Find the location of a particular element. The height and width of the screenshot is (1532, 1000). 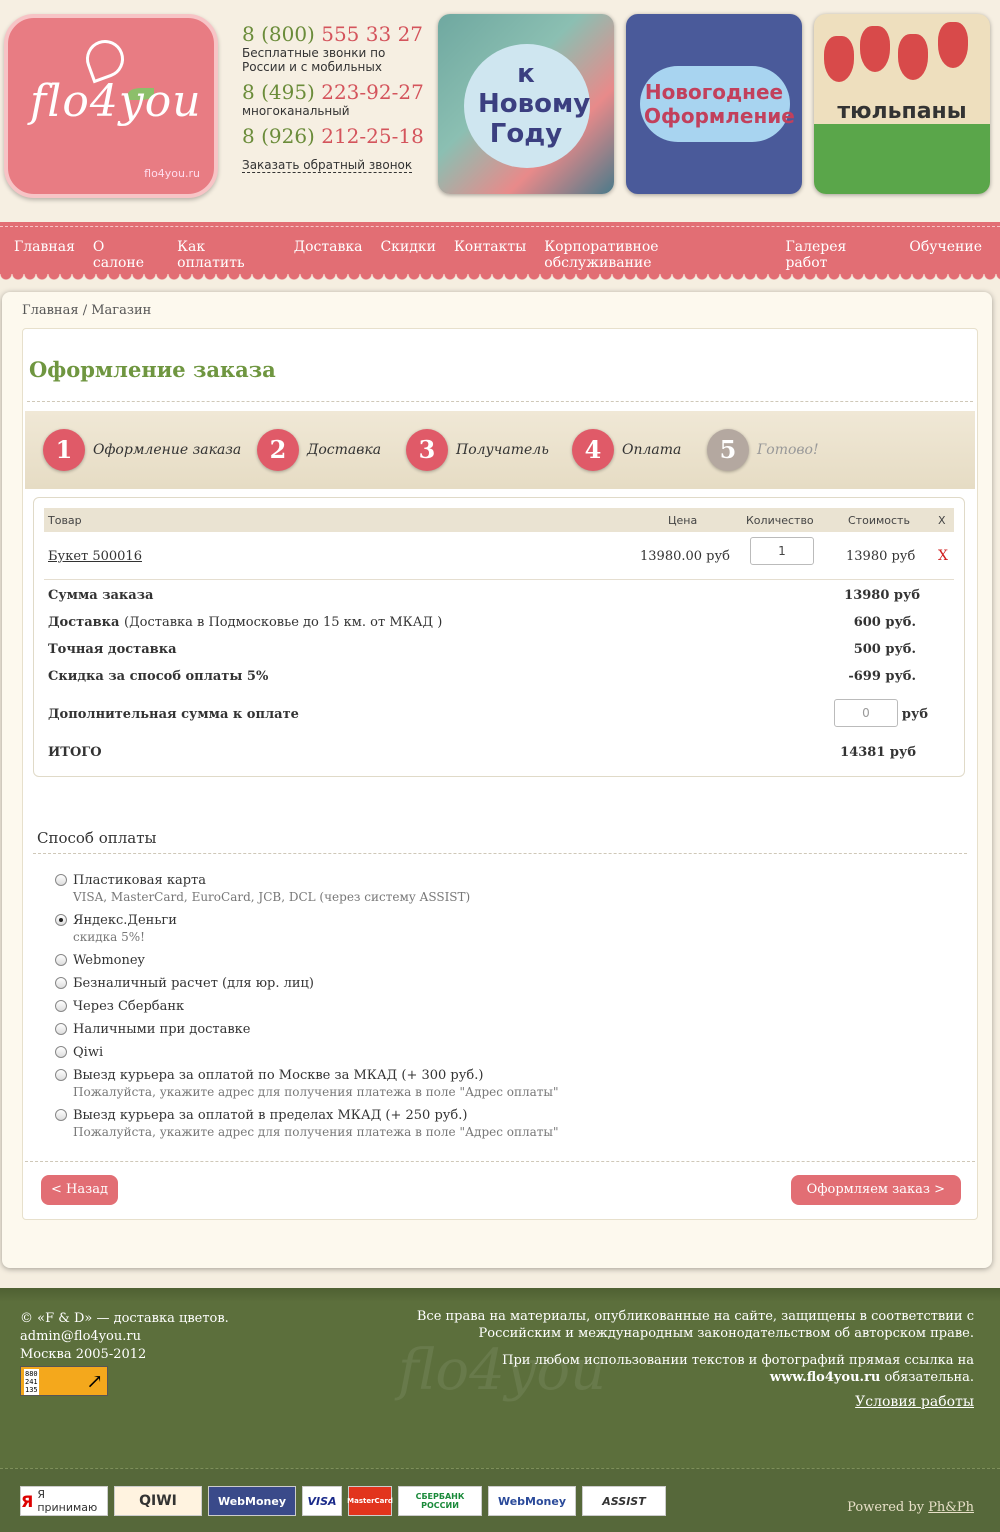

exact-delivery-row: Точная доставка 500 руб. is located at coordinates (501, 653).